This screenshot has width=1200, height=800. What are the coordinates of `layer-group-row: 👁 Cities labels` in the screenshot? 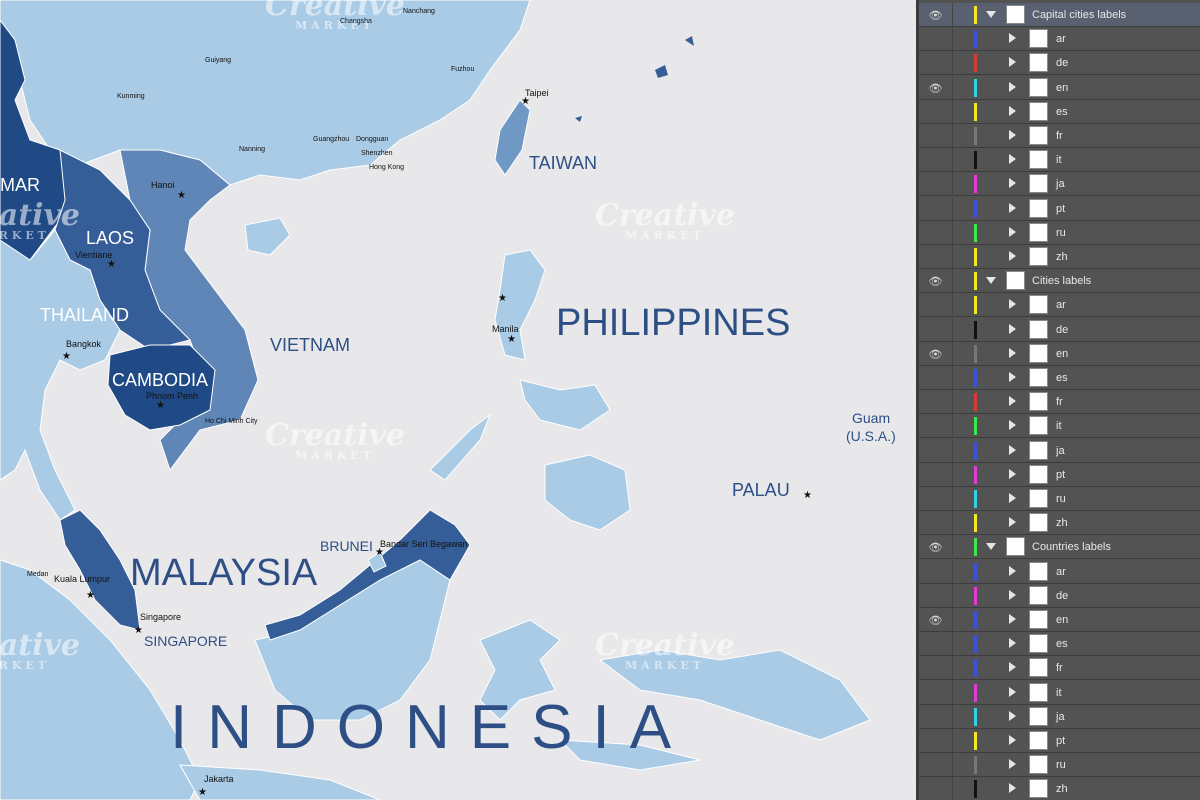 It's located at (1059, 281).